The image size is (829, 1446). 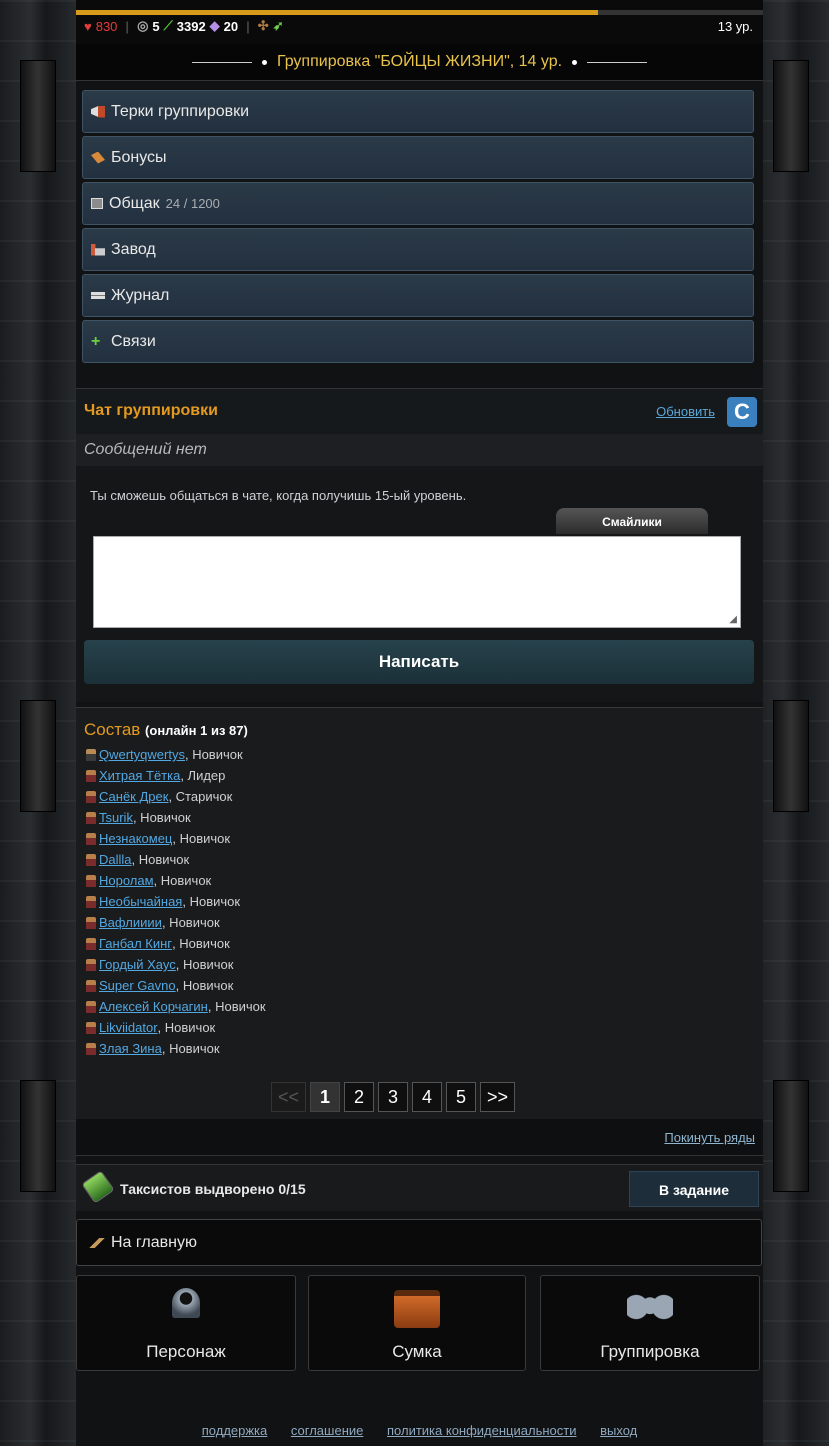 What do you see at coordinates (742, 412) in the screenshot?
I see `refresh-icon: C` at bounding box center [742, 412].